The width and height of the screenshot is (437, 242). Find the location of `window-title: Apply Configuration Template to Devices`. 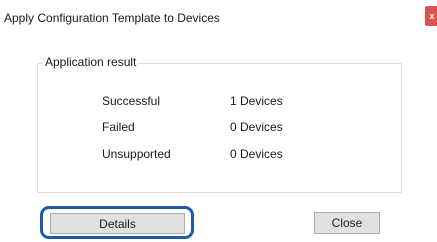

window-title: Apply Configuration Template to Devices is located at coordinates (112, 18).